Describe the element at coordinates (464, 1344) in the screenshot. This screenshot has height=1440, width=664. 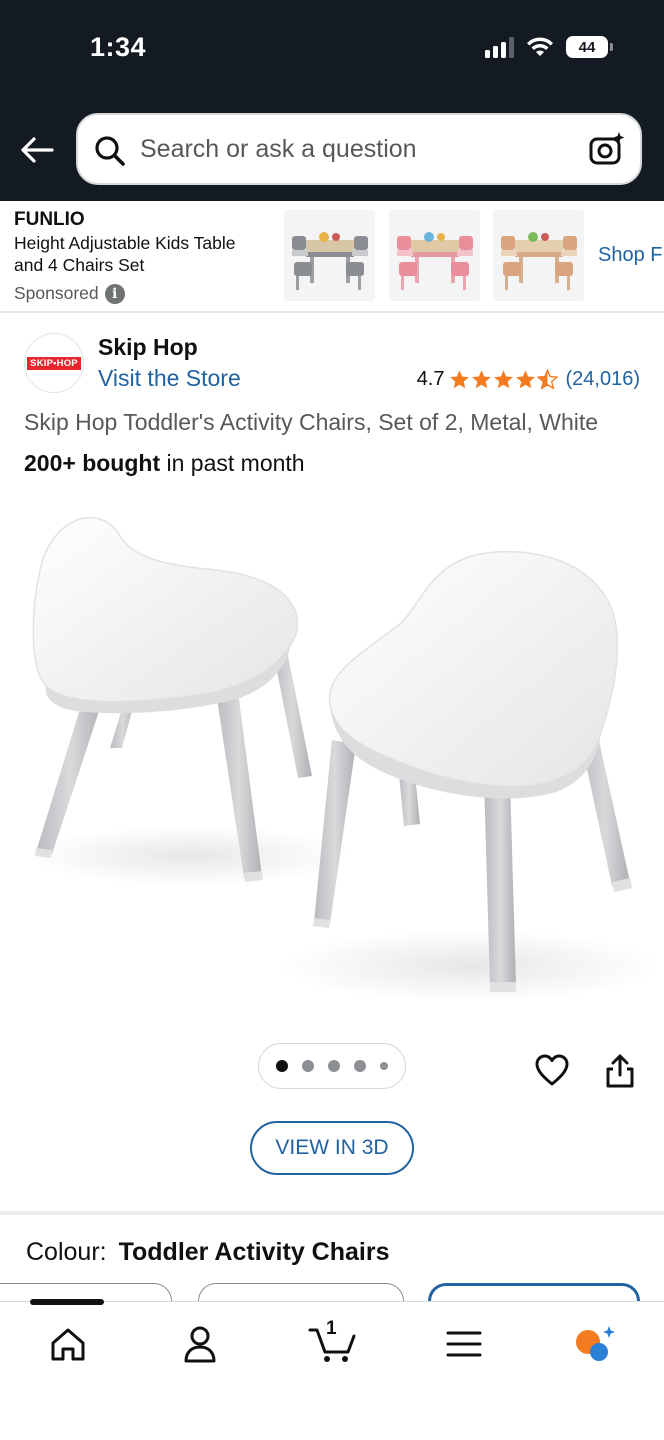
I see `menu-icon` at that location.